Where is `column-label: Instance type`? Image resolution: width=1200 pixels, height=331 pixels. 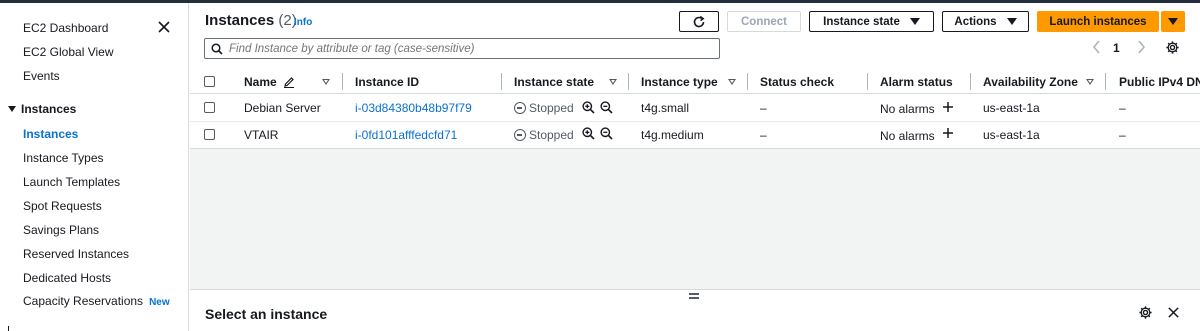 column-label: Instance type is located at coordinates (679, 82).